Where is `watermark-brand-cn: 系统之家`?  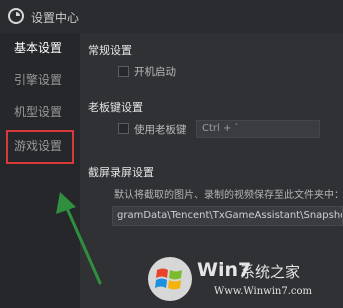
watermark-brand-cn: 系统之家 is located at coordinates (270, 272).